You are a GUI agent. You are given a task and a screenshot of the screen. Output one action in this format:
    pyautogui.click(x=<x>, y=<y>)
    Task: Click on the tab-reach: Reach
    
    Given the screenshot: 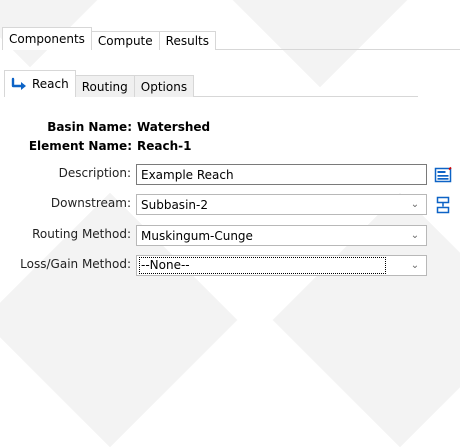 What is the action you would take?
    pyautogui.click(x=40, y=83)
    